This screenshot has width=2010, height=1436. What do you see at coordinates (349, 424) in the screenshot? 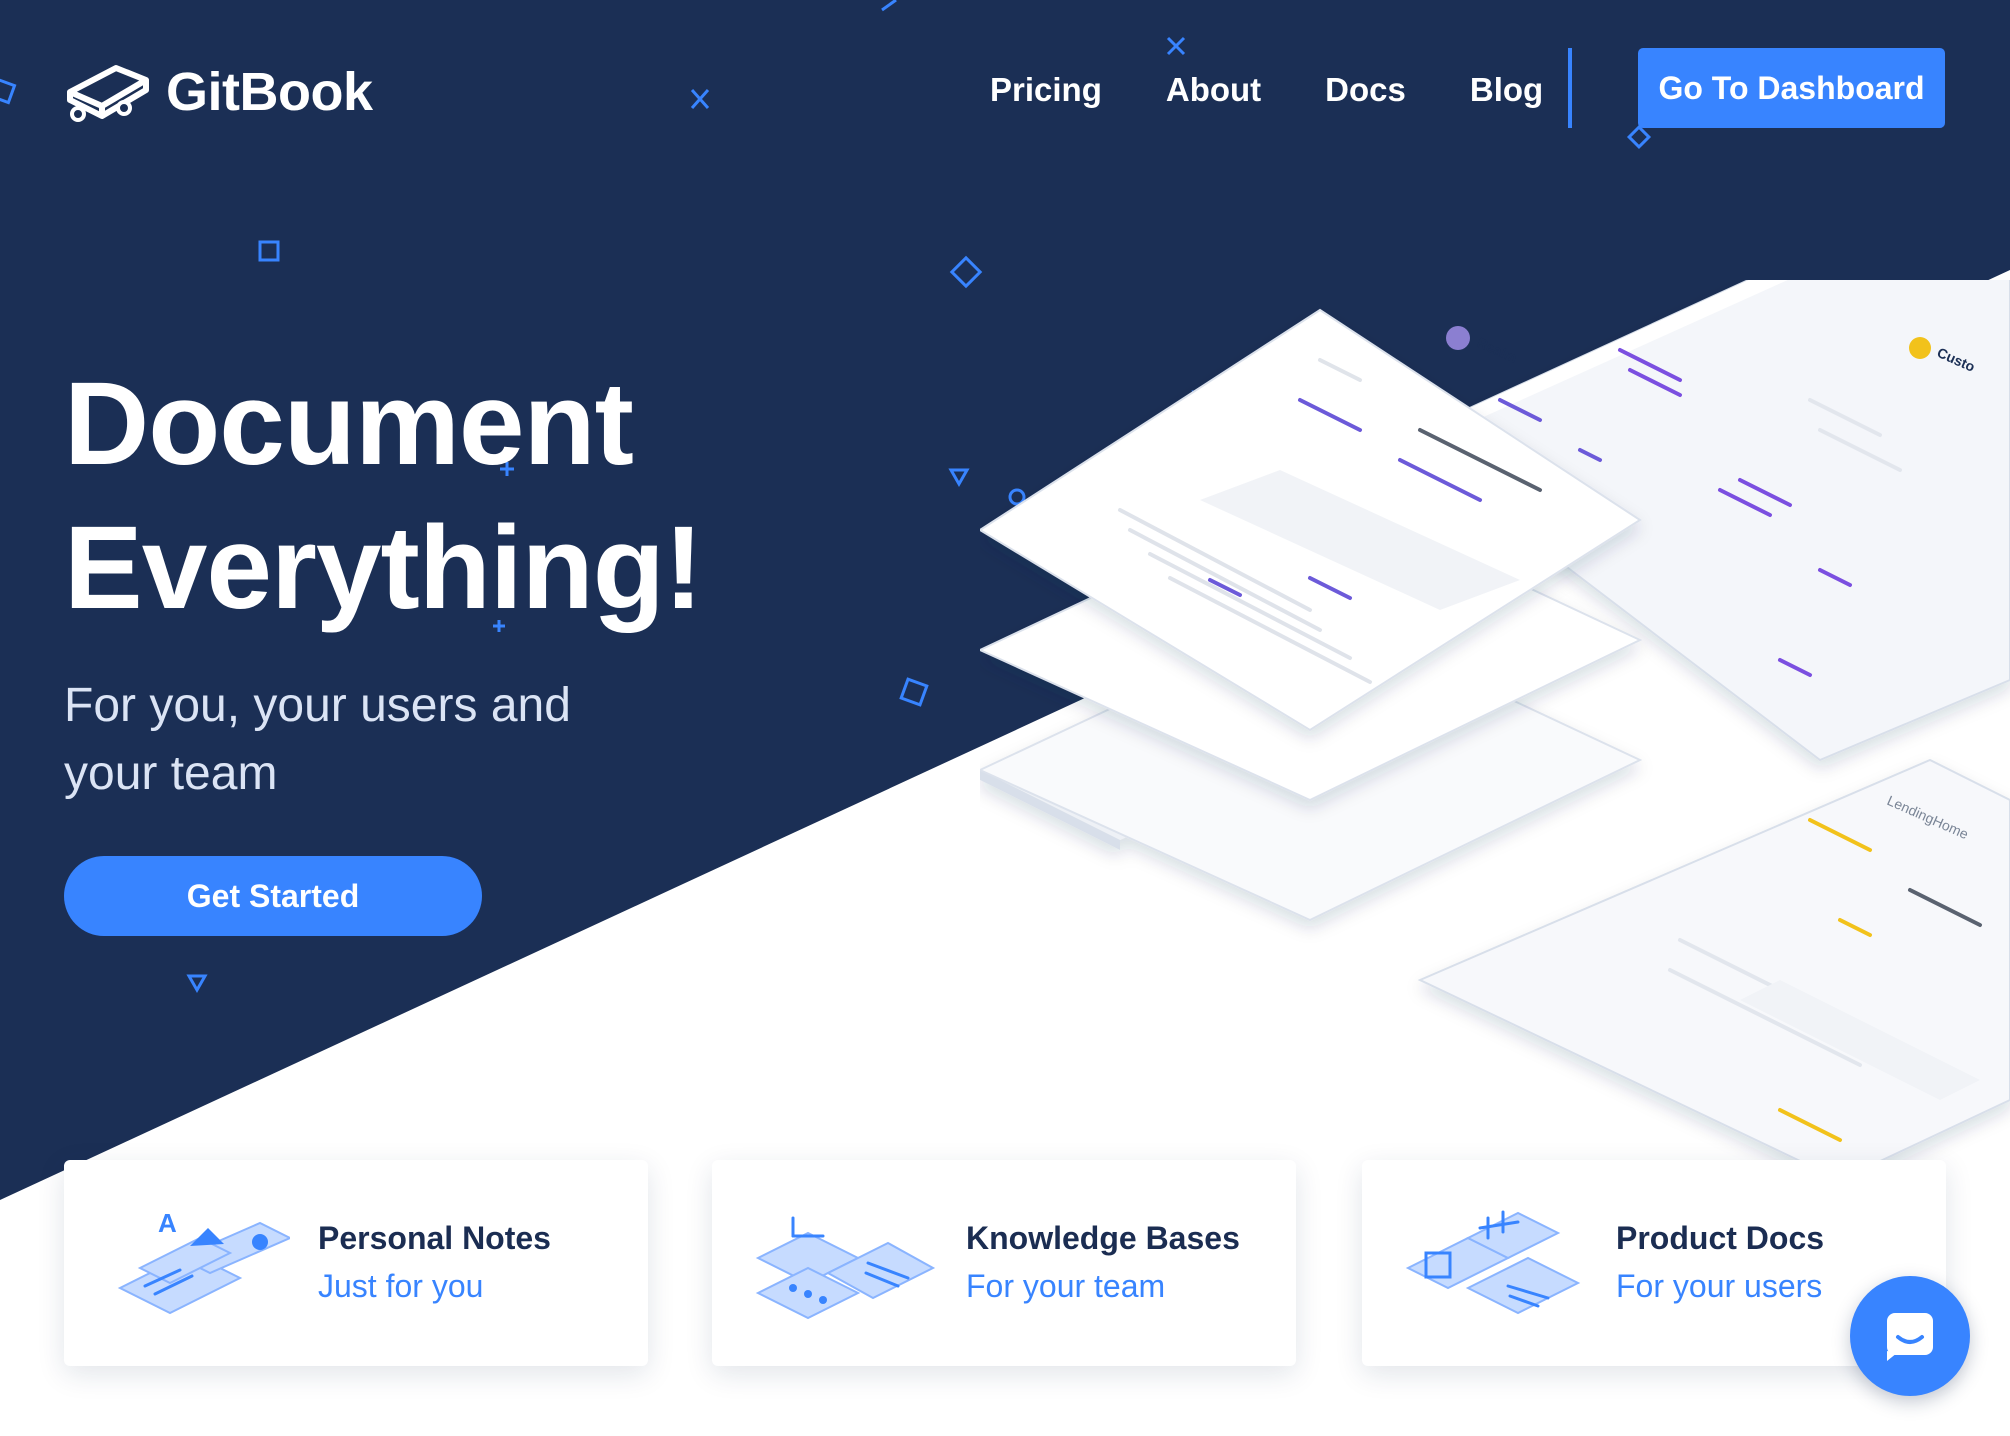
I see `hero-title-line-1: Document` at bounding box center [349, 424].